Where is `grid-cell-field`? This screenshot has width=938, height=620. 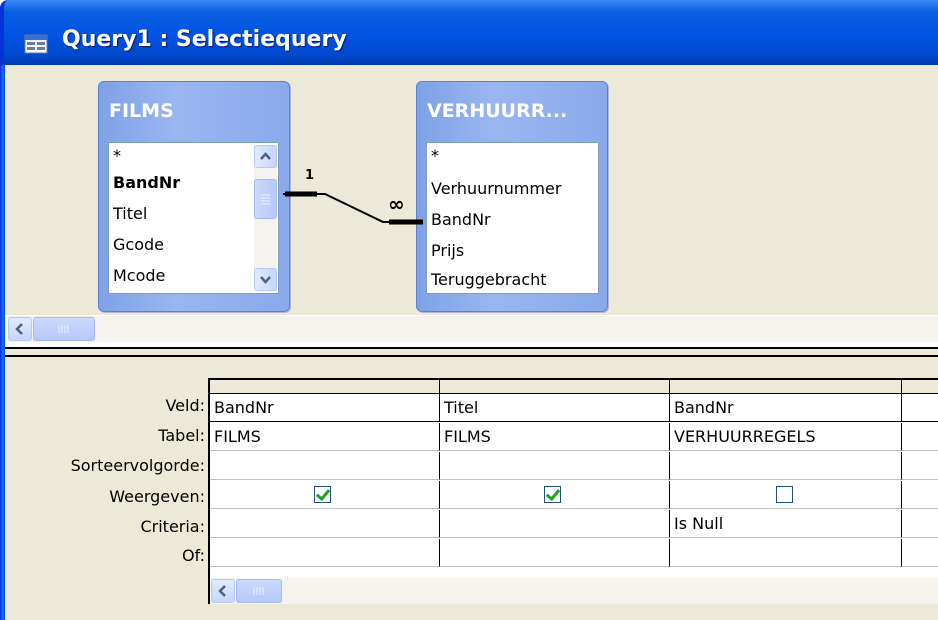 grid-cell-field is located at coordinates (920, 408).